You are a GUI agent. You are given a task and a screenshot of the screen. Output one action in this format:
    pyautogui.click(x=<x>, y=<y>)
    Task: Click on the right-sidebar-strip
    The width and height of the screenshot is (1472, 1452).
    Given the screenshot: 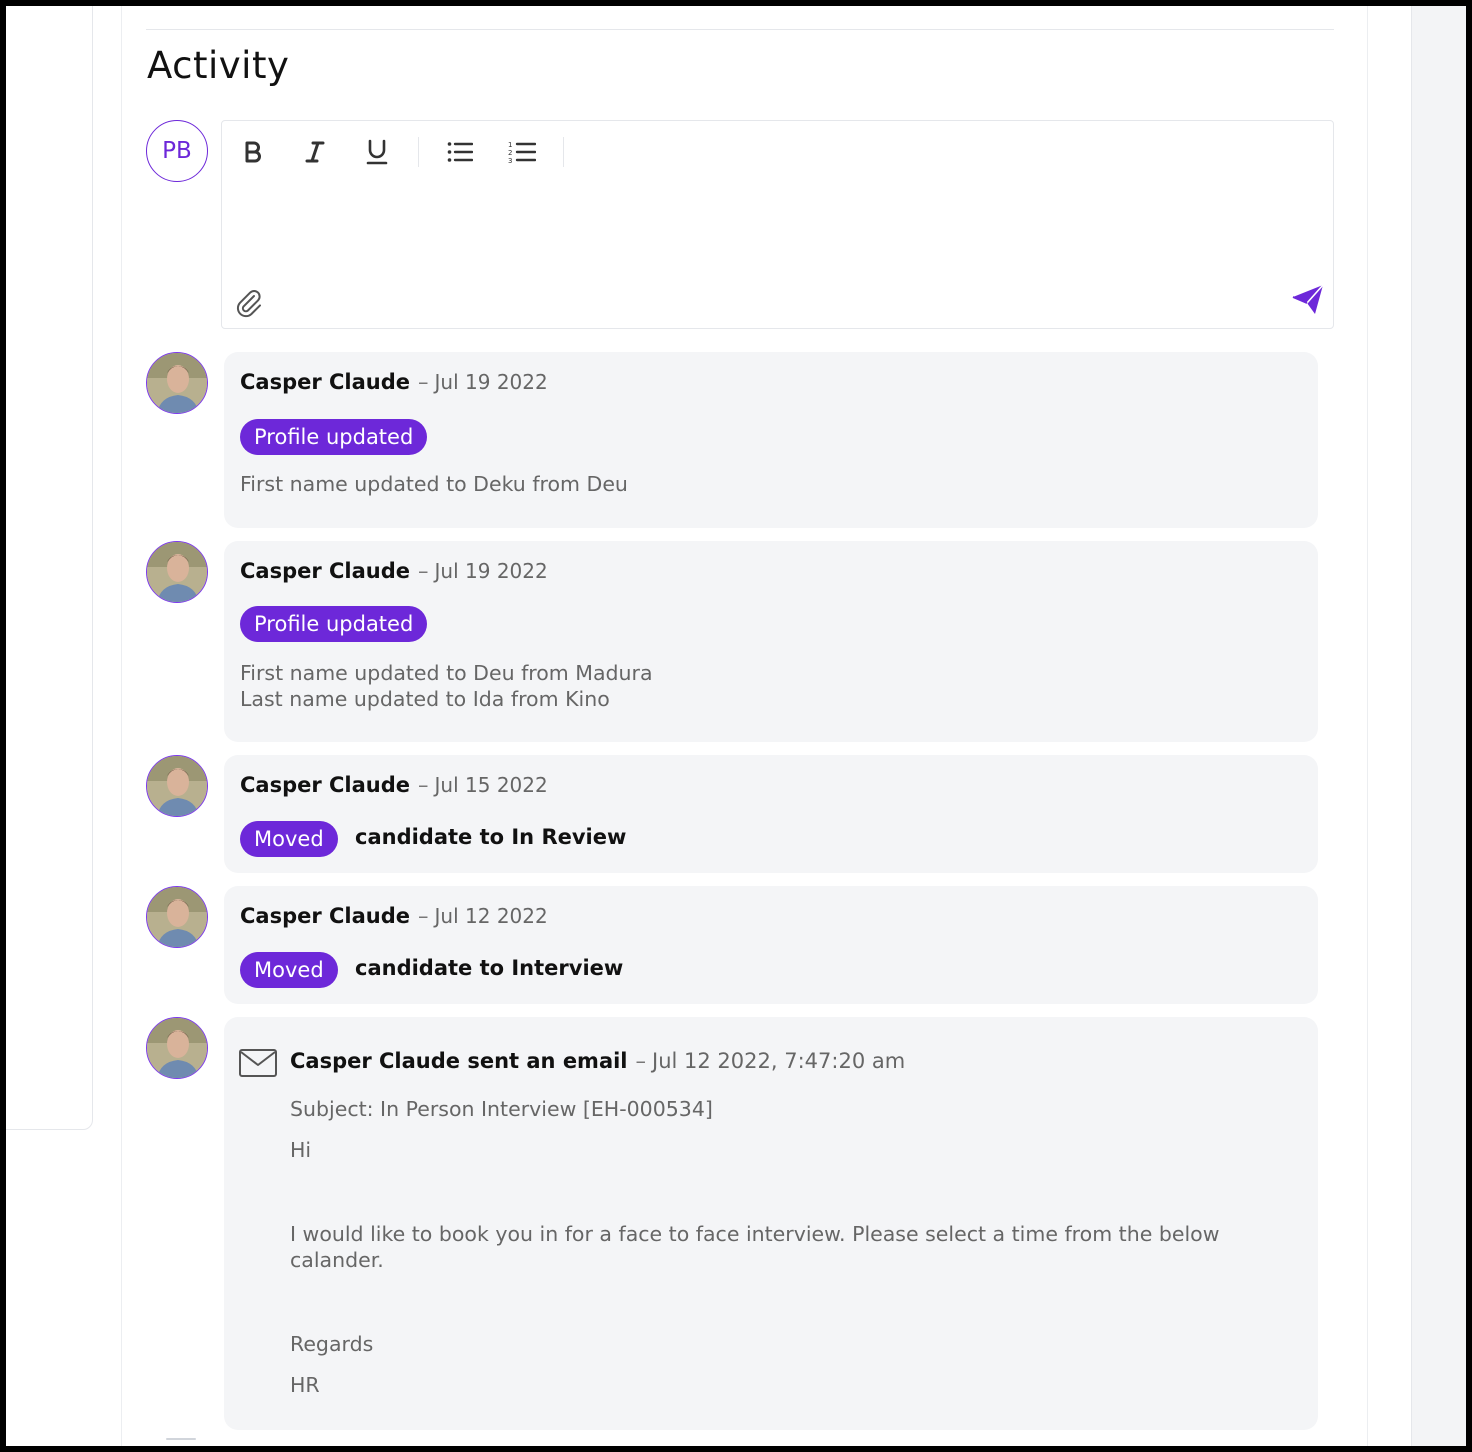 What is the action you would take?
    pyautogui.click(x=1438, y=726)
    